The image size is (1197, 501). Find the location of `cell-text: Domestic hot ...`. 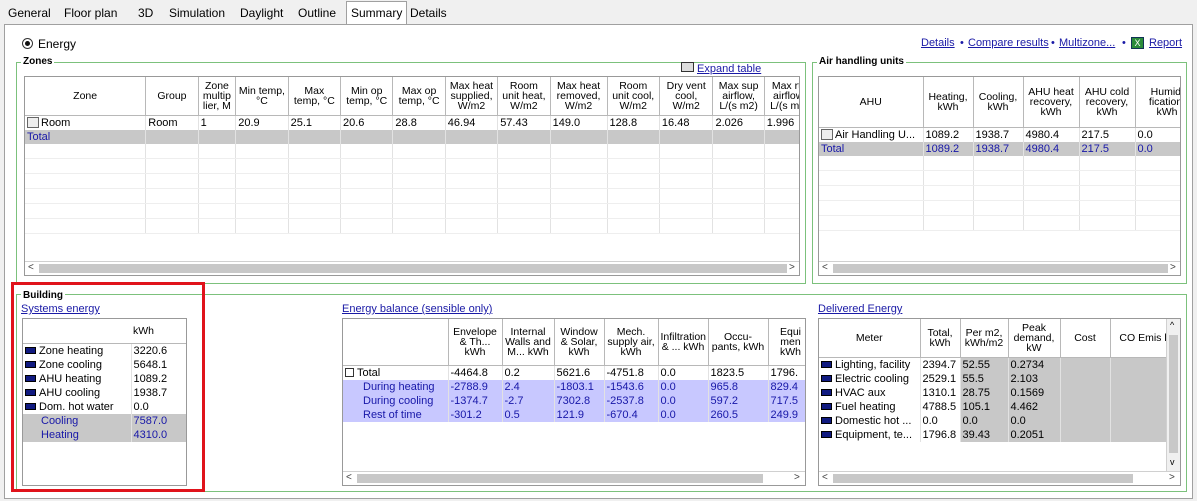

cell-text: Domestic hot ... is located at coordinates (873, 420).